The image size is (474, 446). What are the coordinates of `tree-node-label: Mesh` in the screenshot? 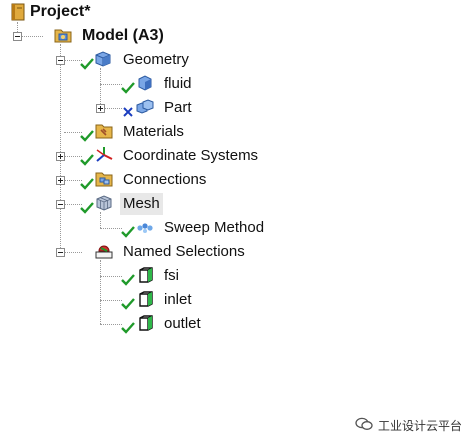 It's located at (141, 204).